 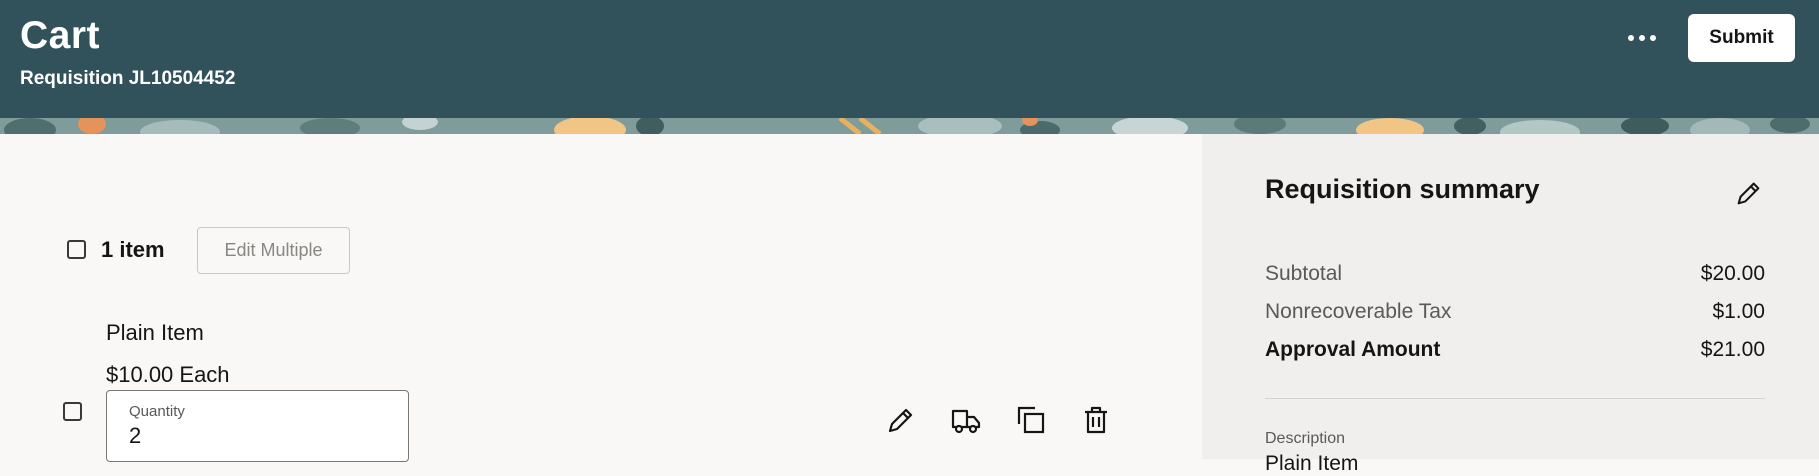 I want to click on requisition-subtitle: Requisition JL10504452, so click(x=128, y=78).